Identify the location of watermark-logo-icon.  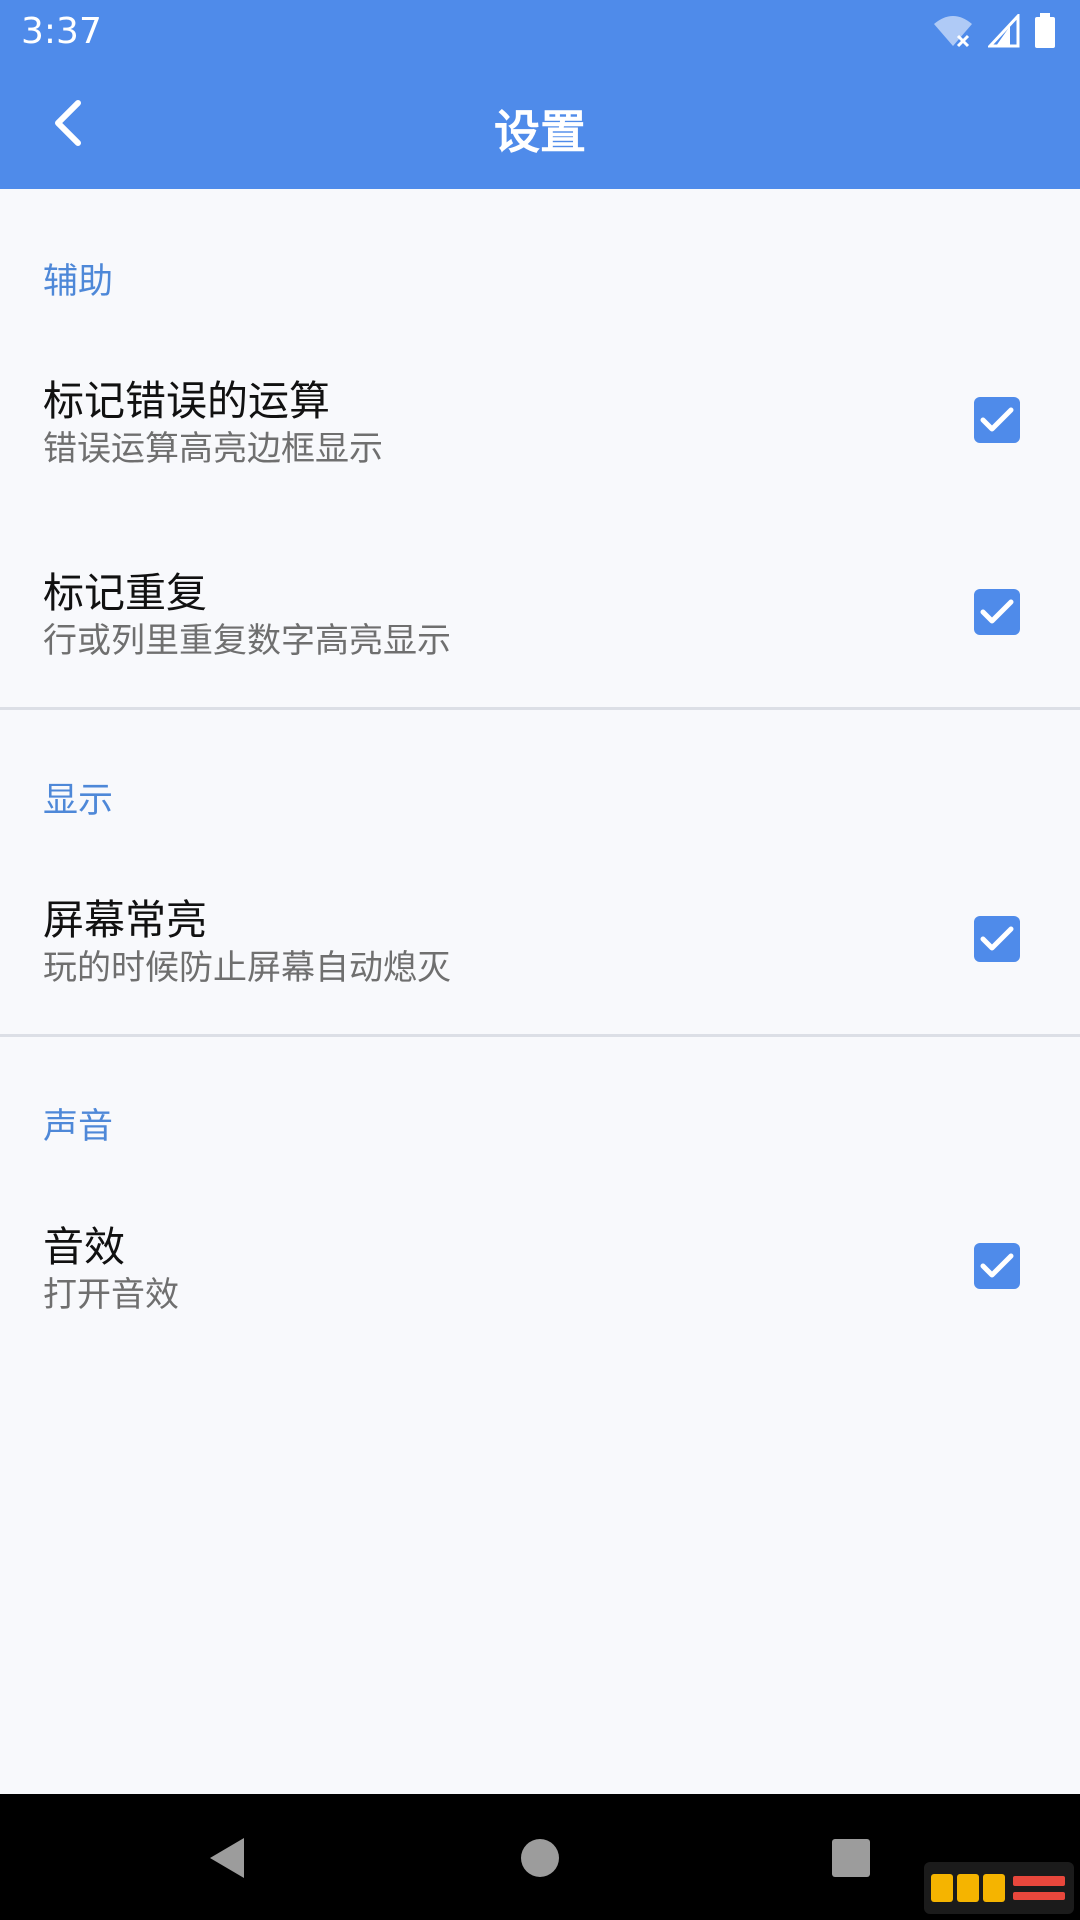
(998, 1888).